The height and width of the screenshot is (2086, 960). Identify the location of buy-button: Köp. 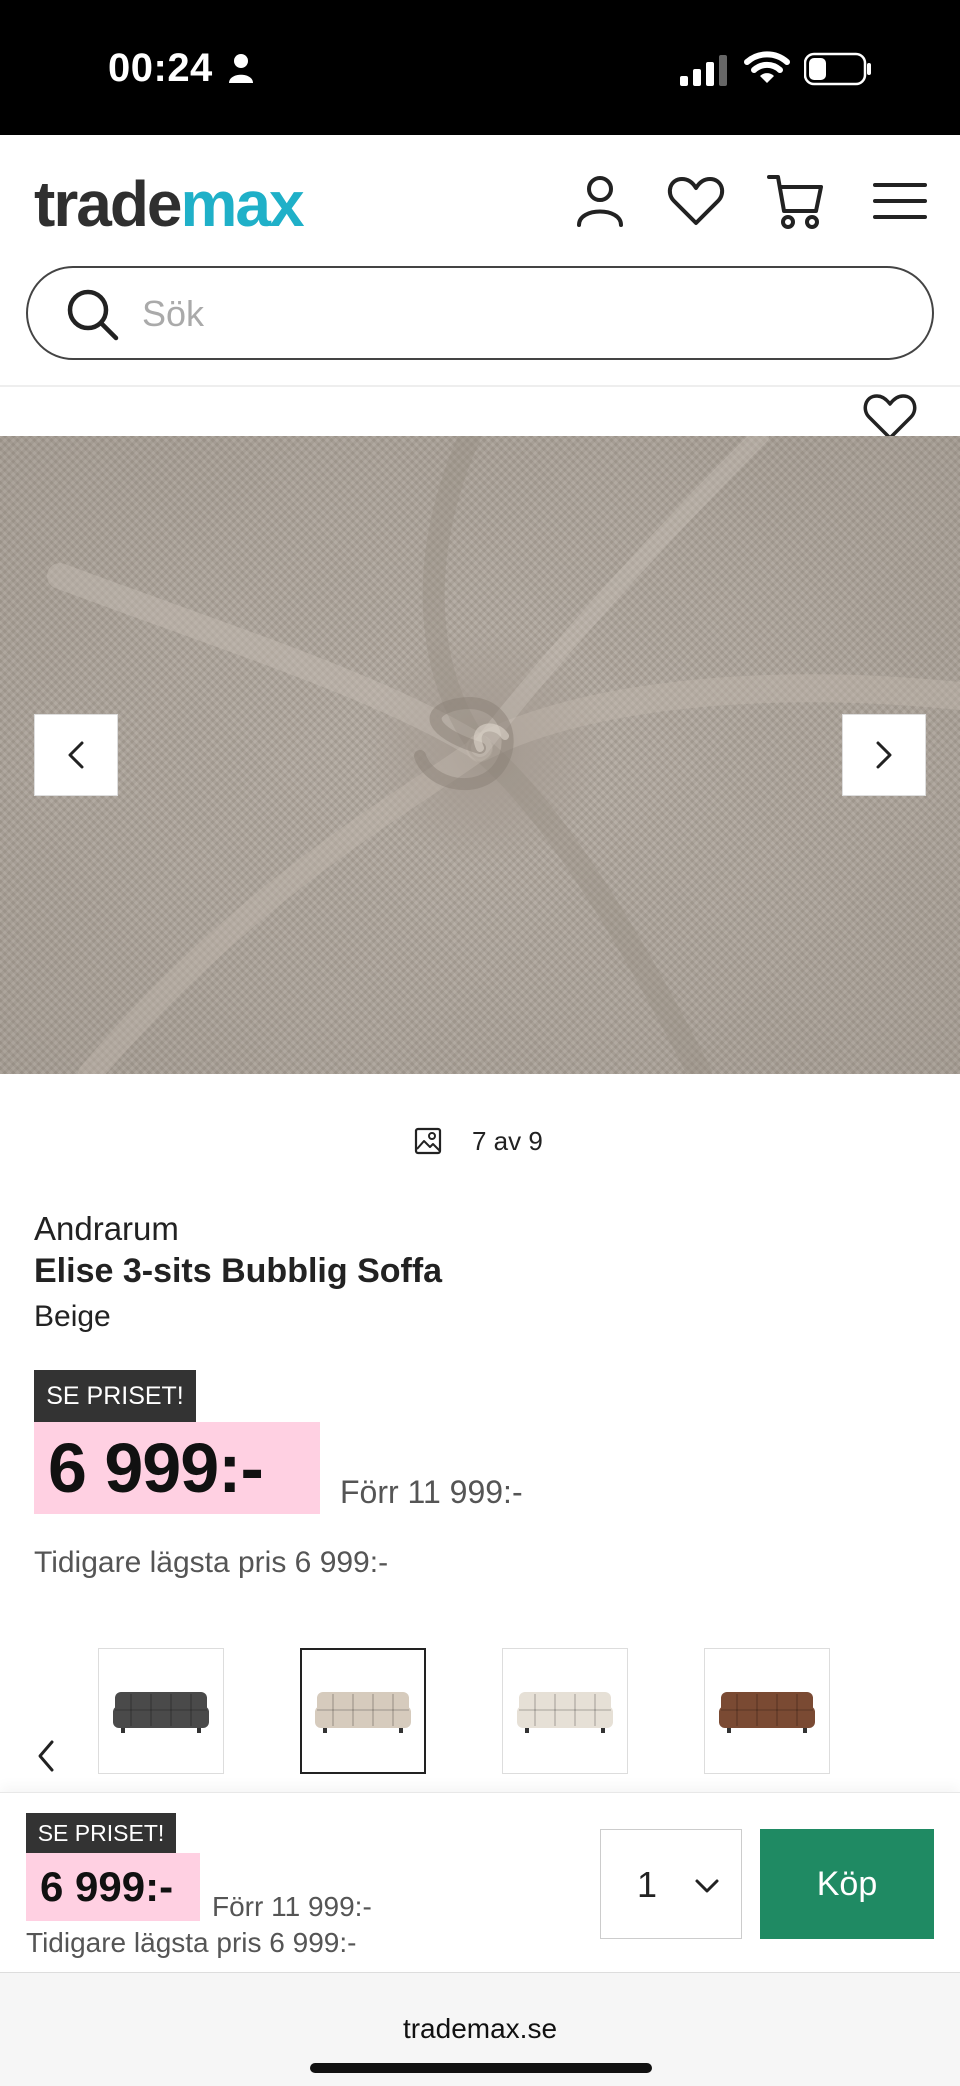
(847, 1884).